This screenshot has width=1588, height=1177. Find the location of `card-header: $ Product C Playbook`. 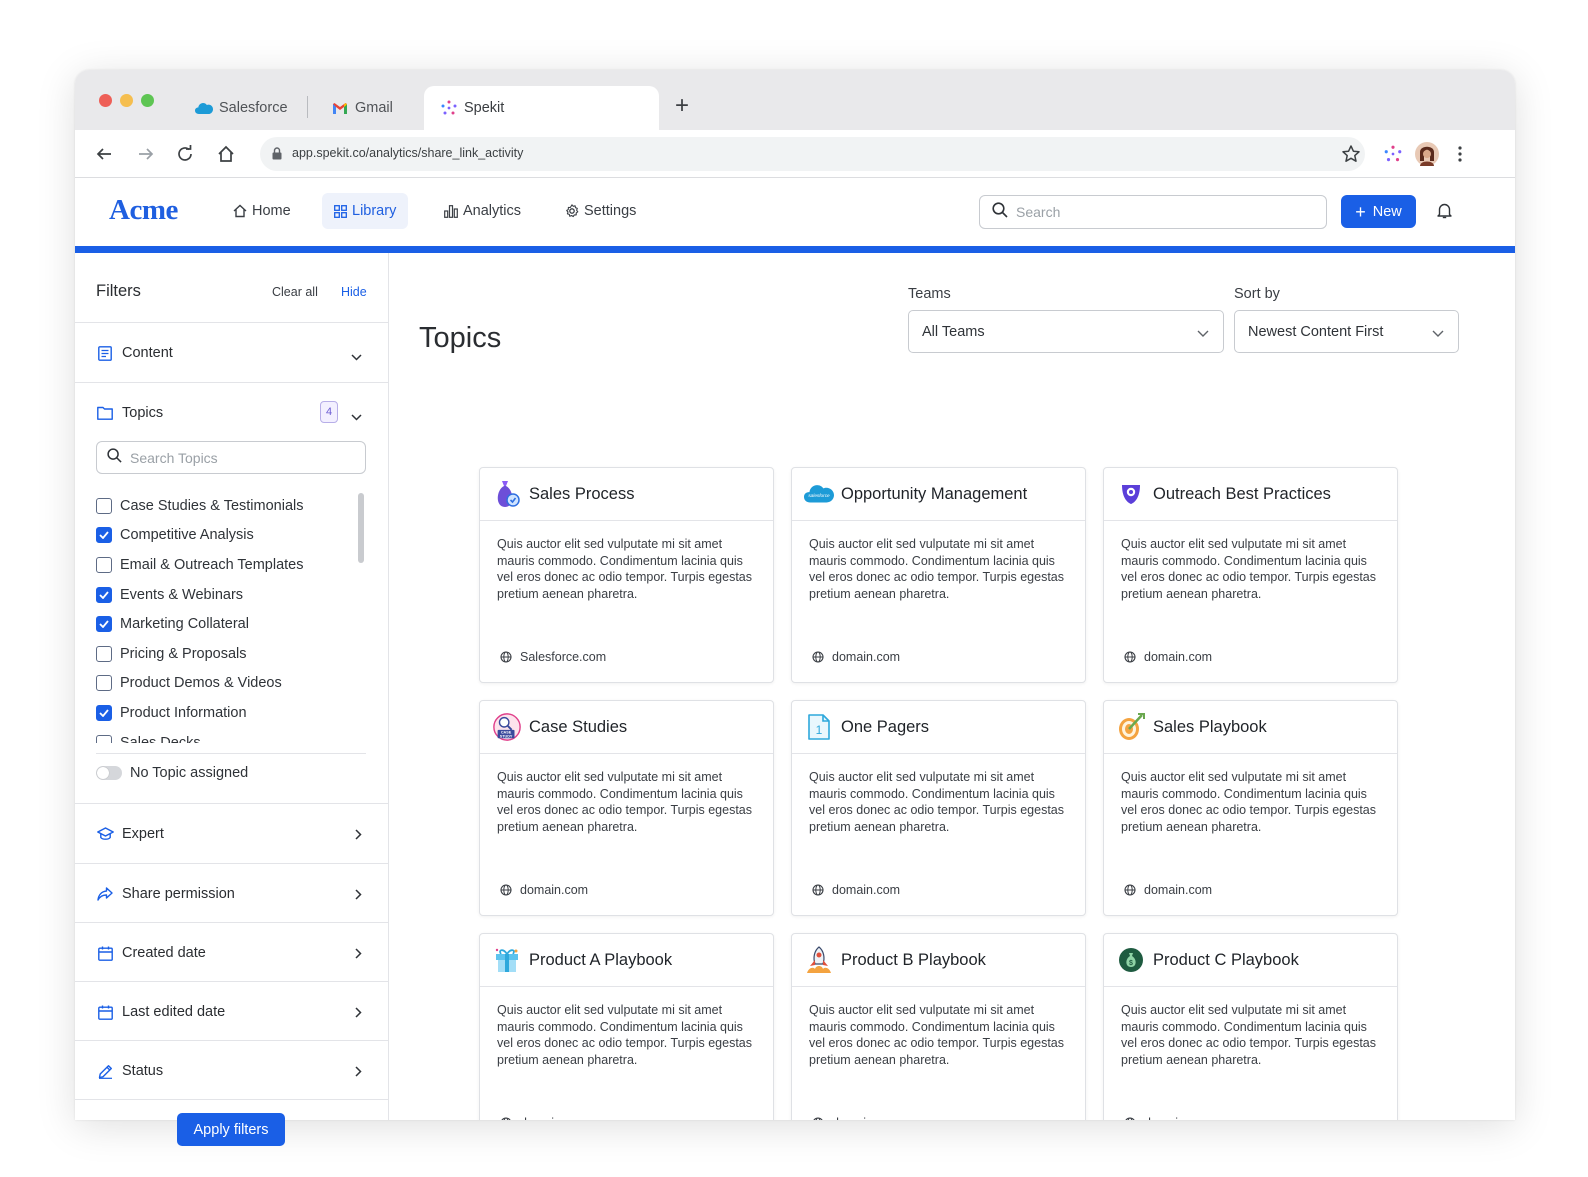

card-header: $ Product C Playbook is located at coordinates (1250, 960).